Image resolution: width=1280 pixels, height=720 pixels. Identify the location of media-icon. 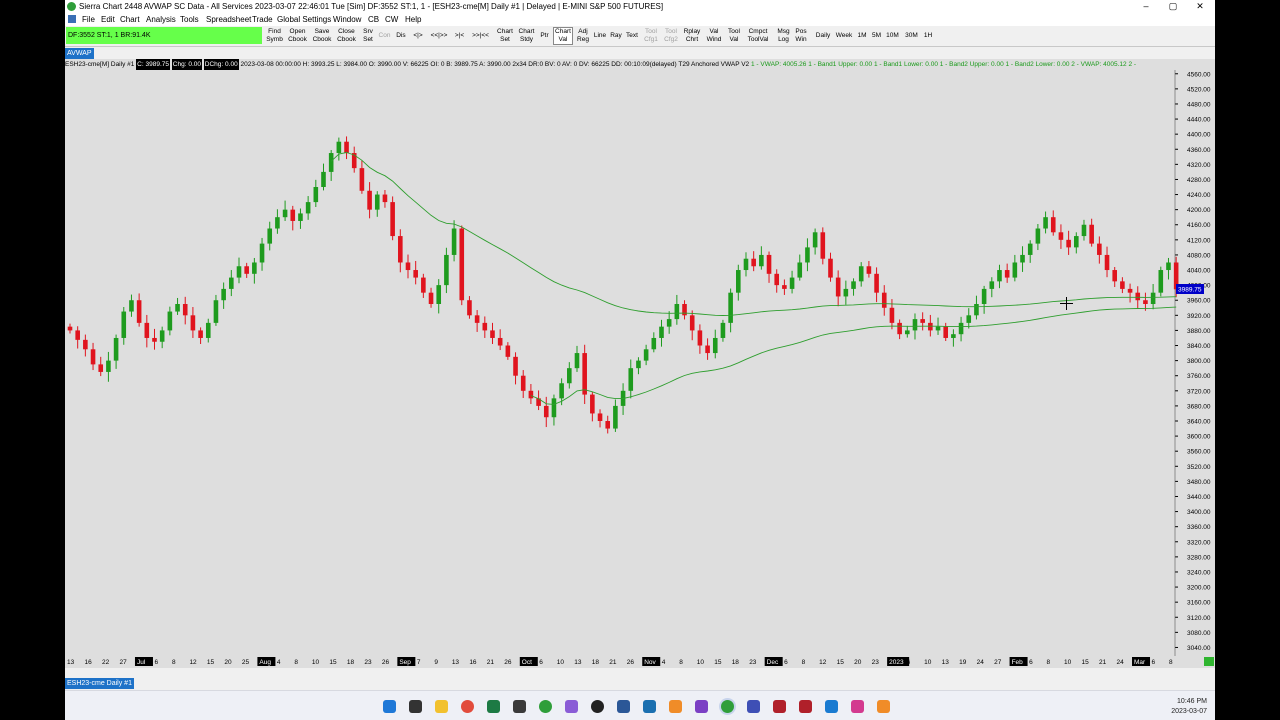
(597, 706).